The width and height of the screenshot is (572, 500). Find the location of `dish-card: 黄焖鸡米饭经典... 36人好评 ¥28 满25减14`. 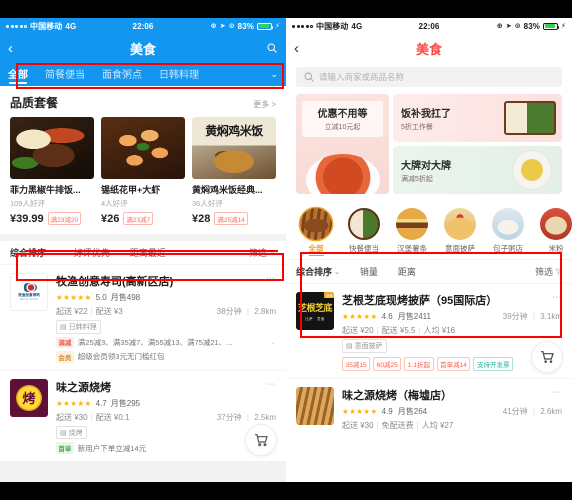

dish-card: 黄焖鸡米饭经典... 36人好评 ¥28 满25减14 is located at coordinates (234, 171).